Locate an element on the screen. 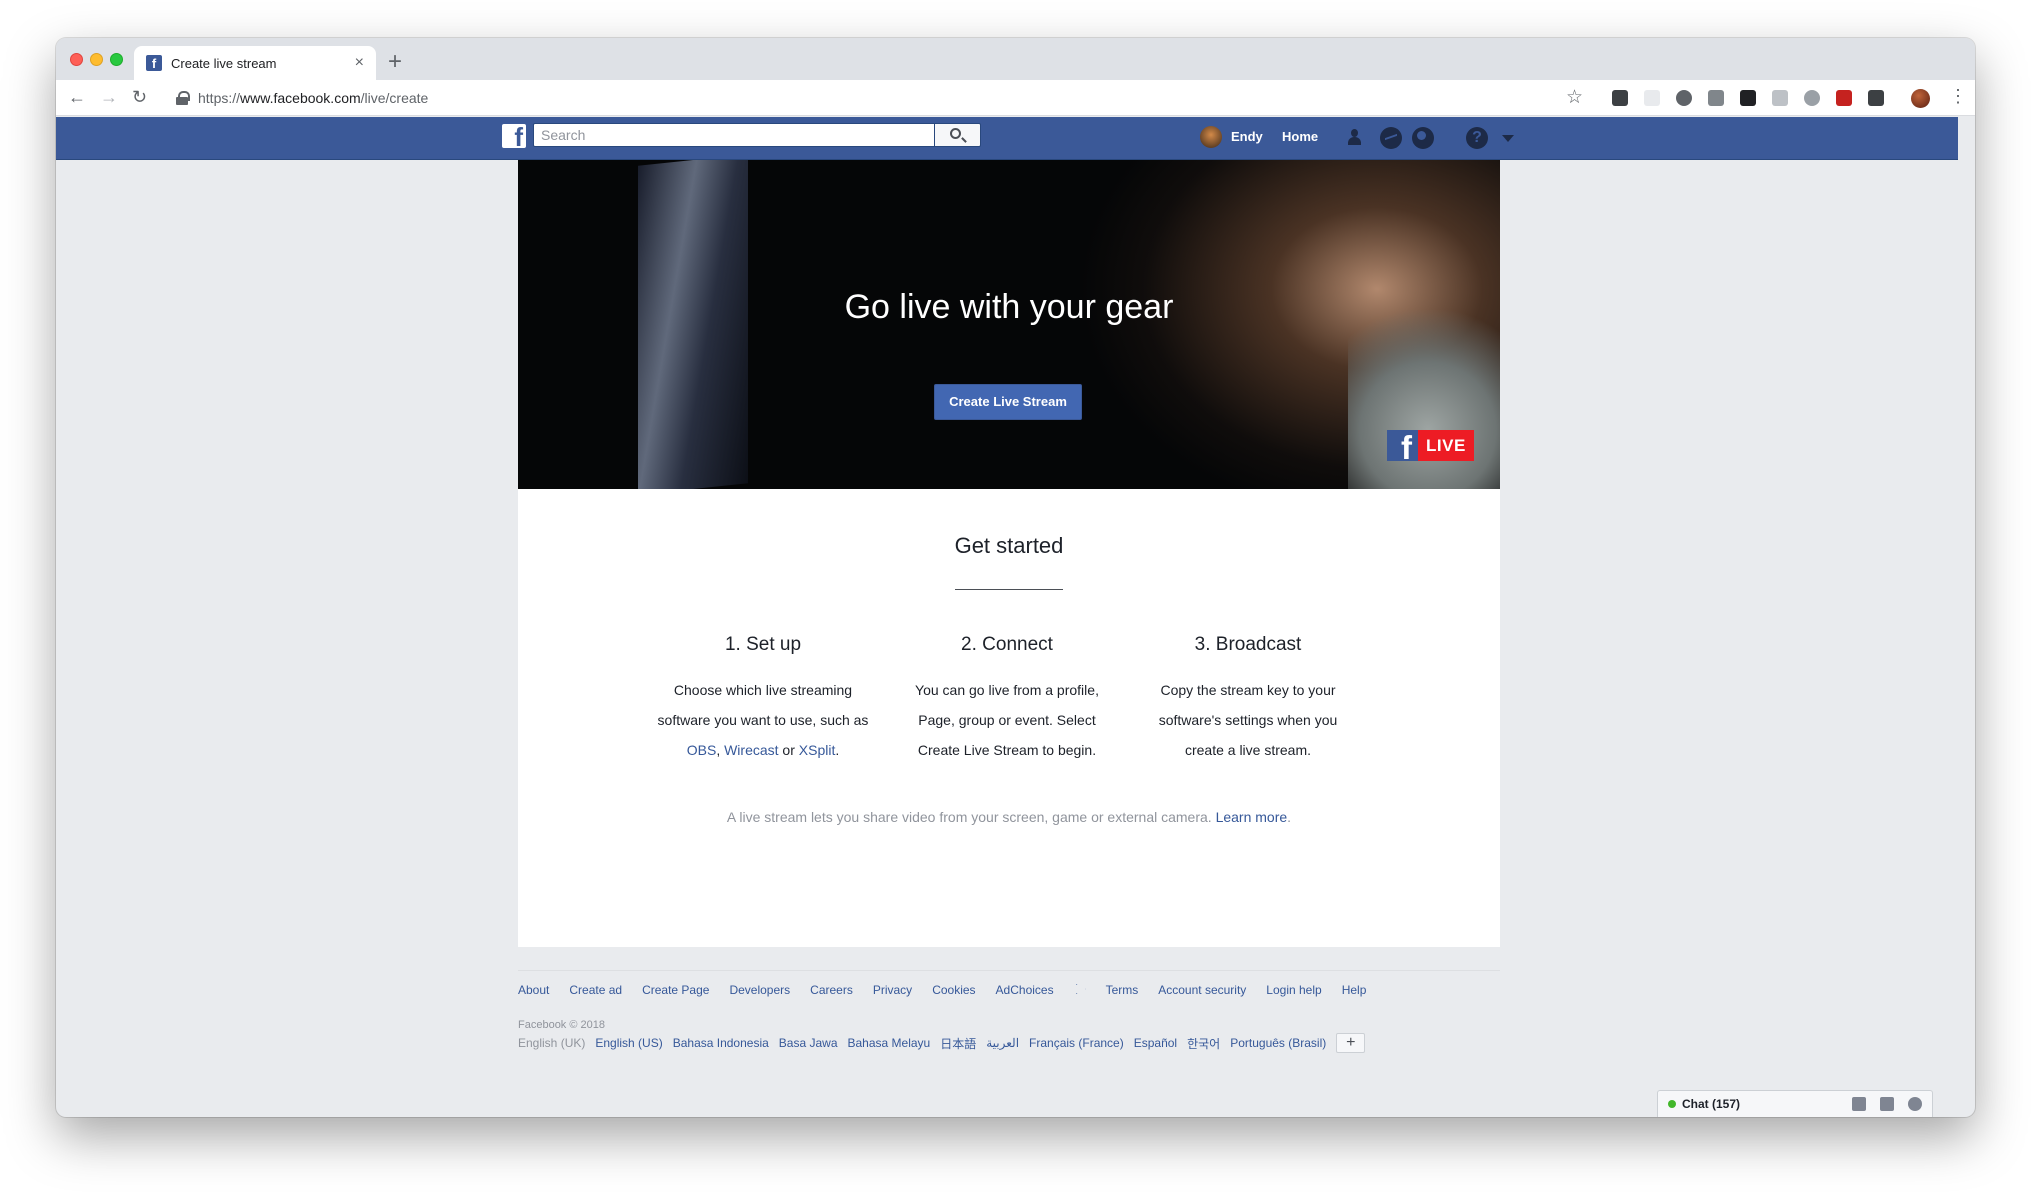 This screenshot has height=1192, width=2031. adchoices-icon is located at coordinates (1080, 989).